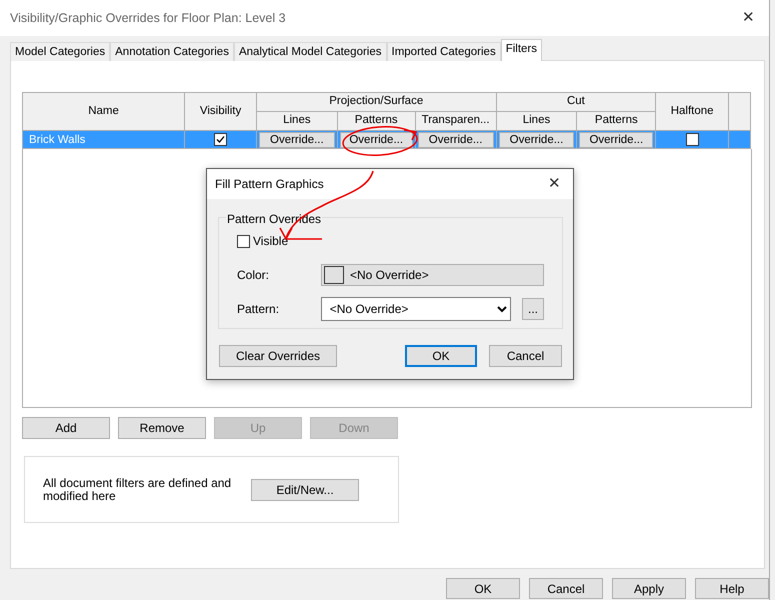  What do you see at coordinates (416, 309) in the screenshot?
I see `pattern-dropdown: <No Override>` at bounding box center [416, 309].